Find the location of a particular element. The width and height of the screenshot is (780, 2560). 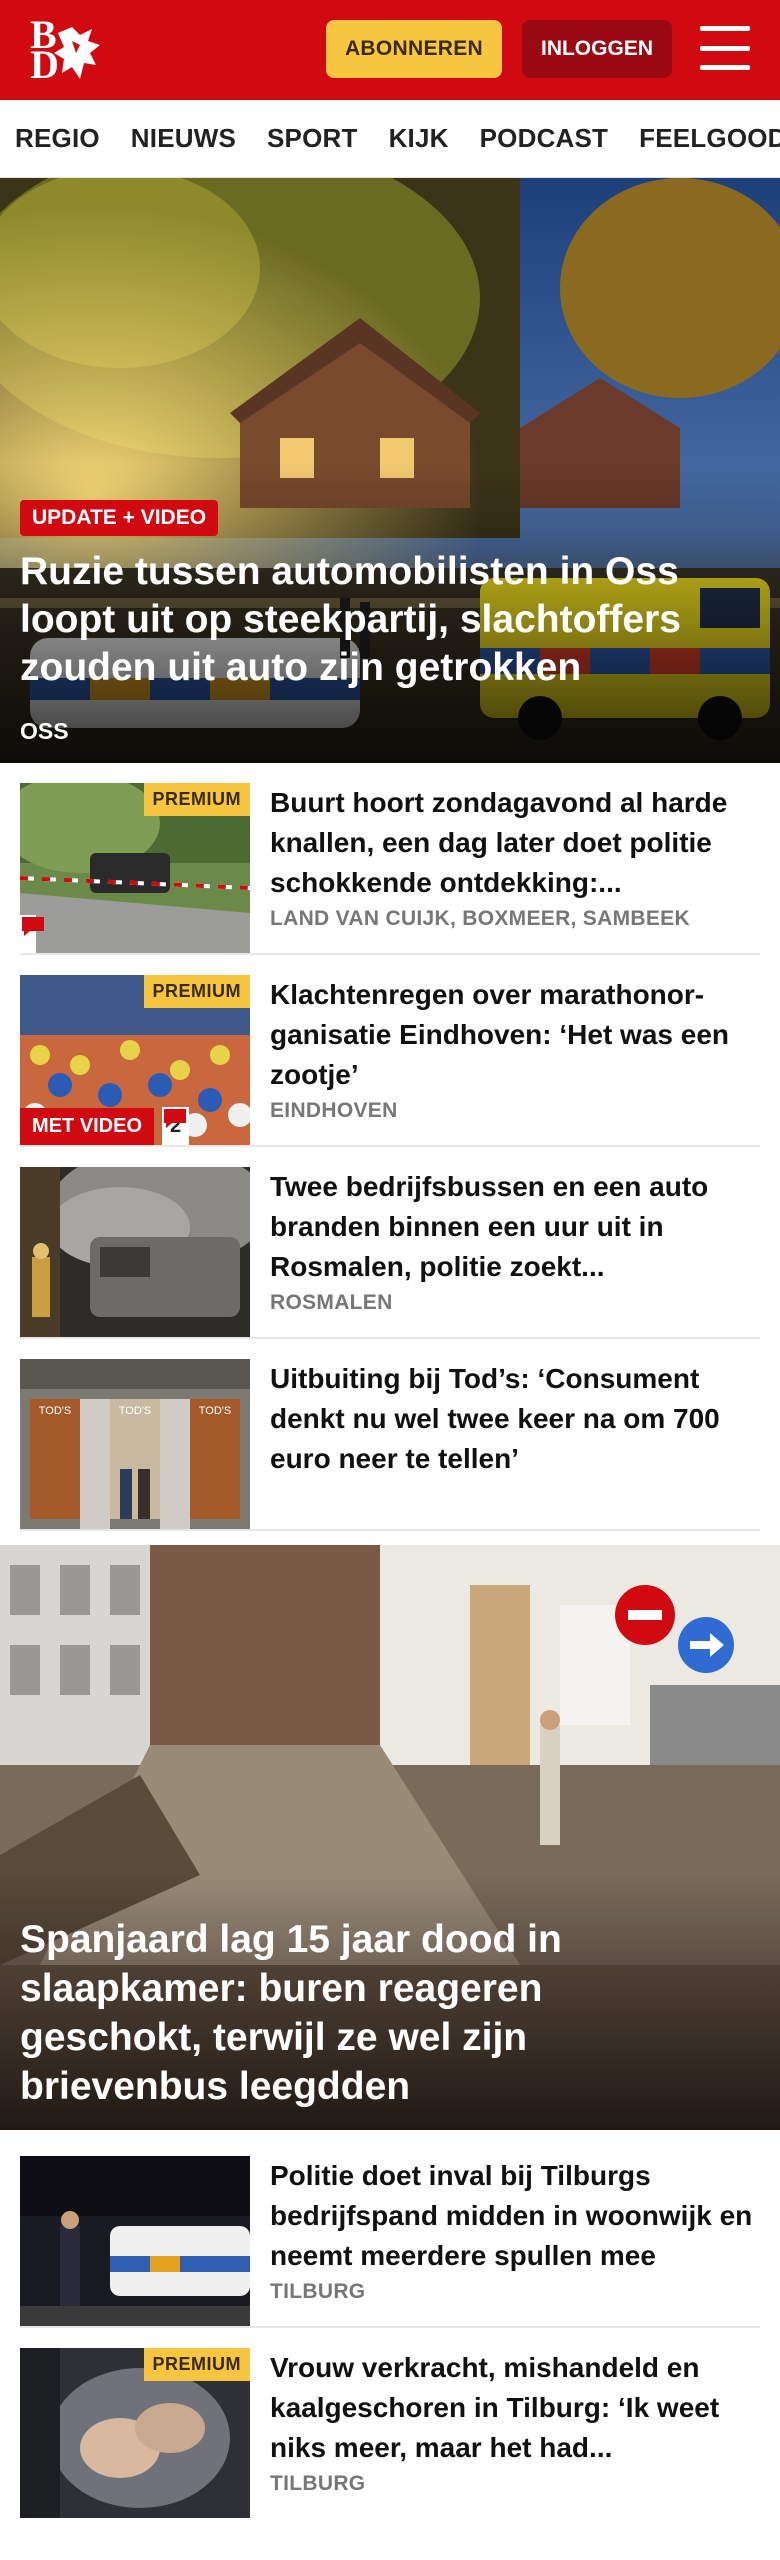

nav-item-sport: SPORT is located at coordinates (312, 138).